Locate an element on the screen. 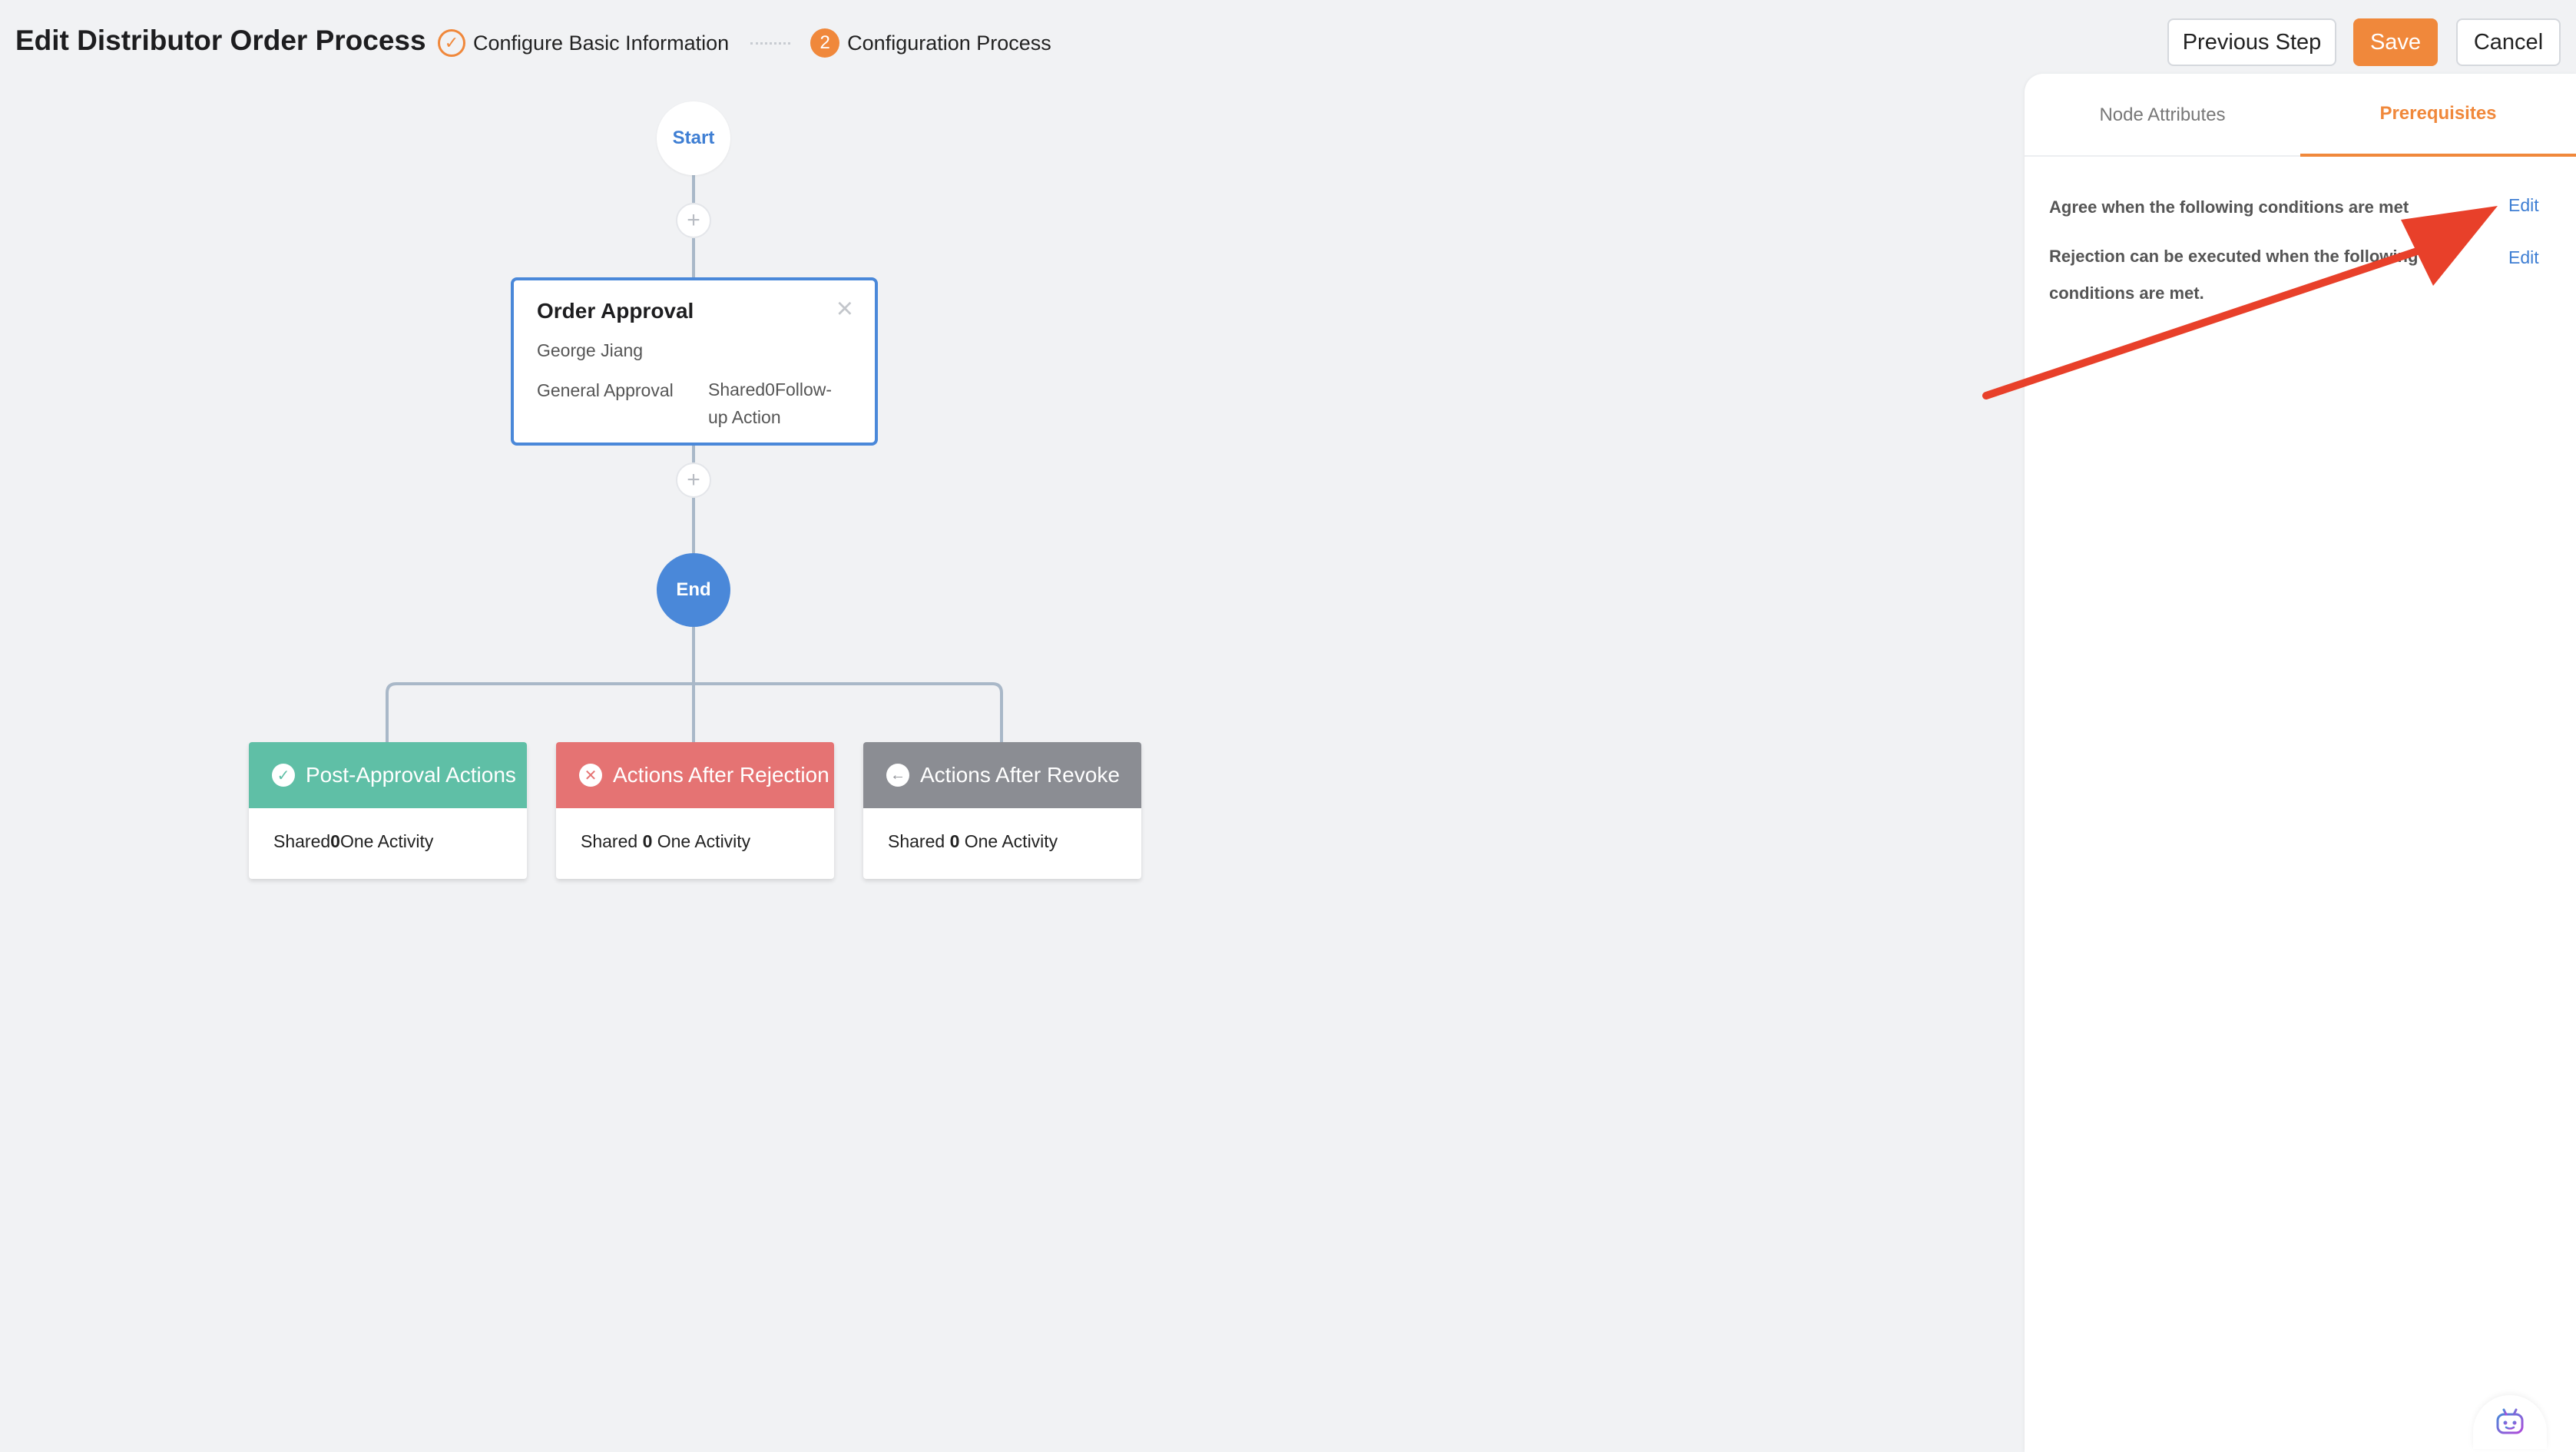 This screenshot has height=1452, width=2576. end-node: End is located at coordinates (693, 590).